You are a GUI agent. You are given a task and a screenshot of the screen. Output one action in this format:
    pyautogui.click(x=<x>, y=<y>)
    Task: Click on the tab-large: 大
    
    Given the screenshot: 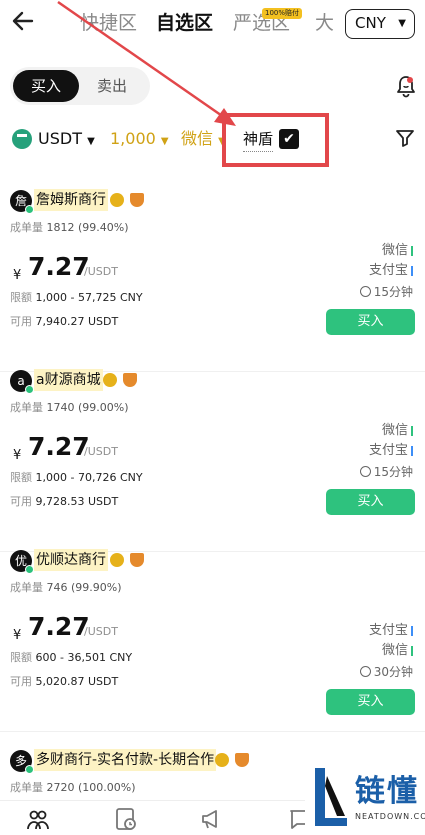 What is the action you would take?
    pyautogui.click(x=324, y=23)
    